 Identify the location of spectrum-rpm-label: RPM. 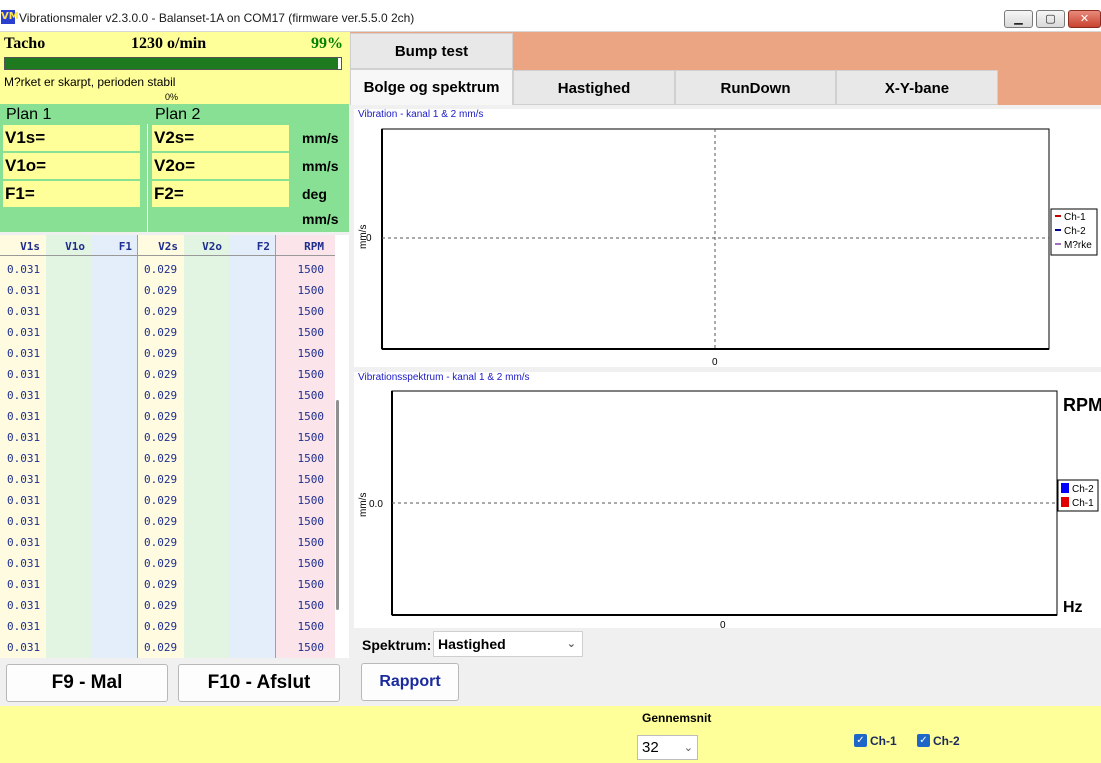
(1082, 405).